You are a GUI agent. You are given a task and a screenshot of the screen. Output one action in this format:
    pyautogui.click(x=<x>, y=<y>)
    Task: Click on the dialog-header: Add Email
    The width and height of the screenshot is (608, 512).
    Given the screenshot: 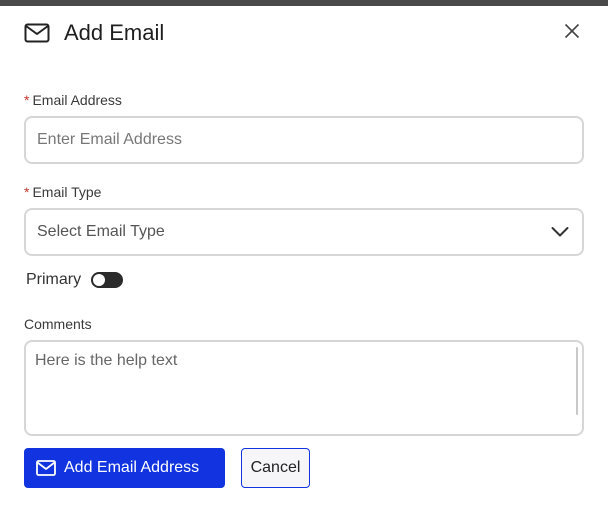 What is the action you would take?
    pyautogui.click(x=304, y=34)
    